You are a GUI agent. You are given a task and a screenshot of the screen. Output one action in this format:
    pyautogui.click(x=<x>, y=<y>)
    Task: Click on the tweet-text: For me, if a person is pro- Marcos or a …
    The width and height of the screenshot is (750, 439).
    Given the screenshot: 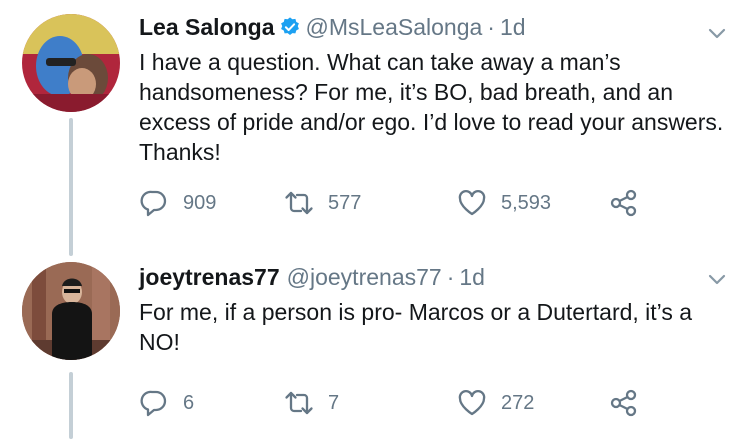 What is the action you would take?
    pyautogui.click(x=416, y=327)
    